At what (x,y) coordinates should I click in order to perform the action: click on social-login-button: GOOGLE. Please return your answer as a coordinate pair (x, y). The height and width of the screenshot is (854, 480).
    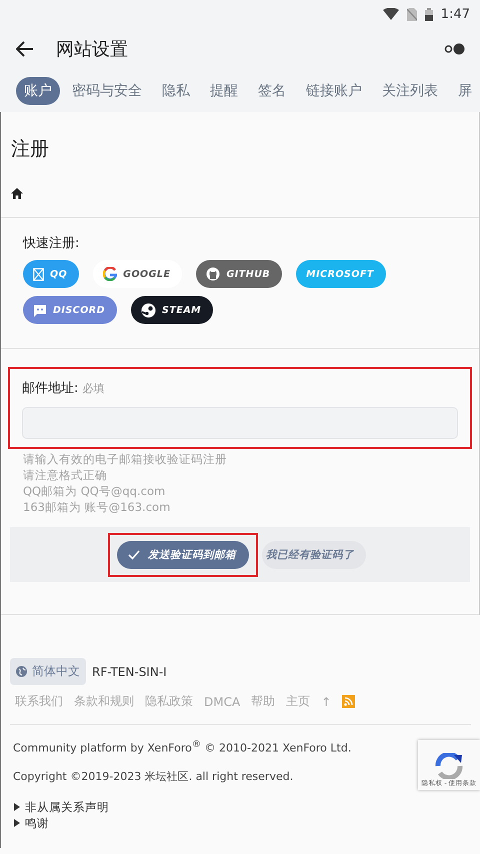
    Looking at the image, I should click on (137, 274).